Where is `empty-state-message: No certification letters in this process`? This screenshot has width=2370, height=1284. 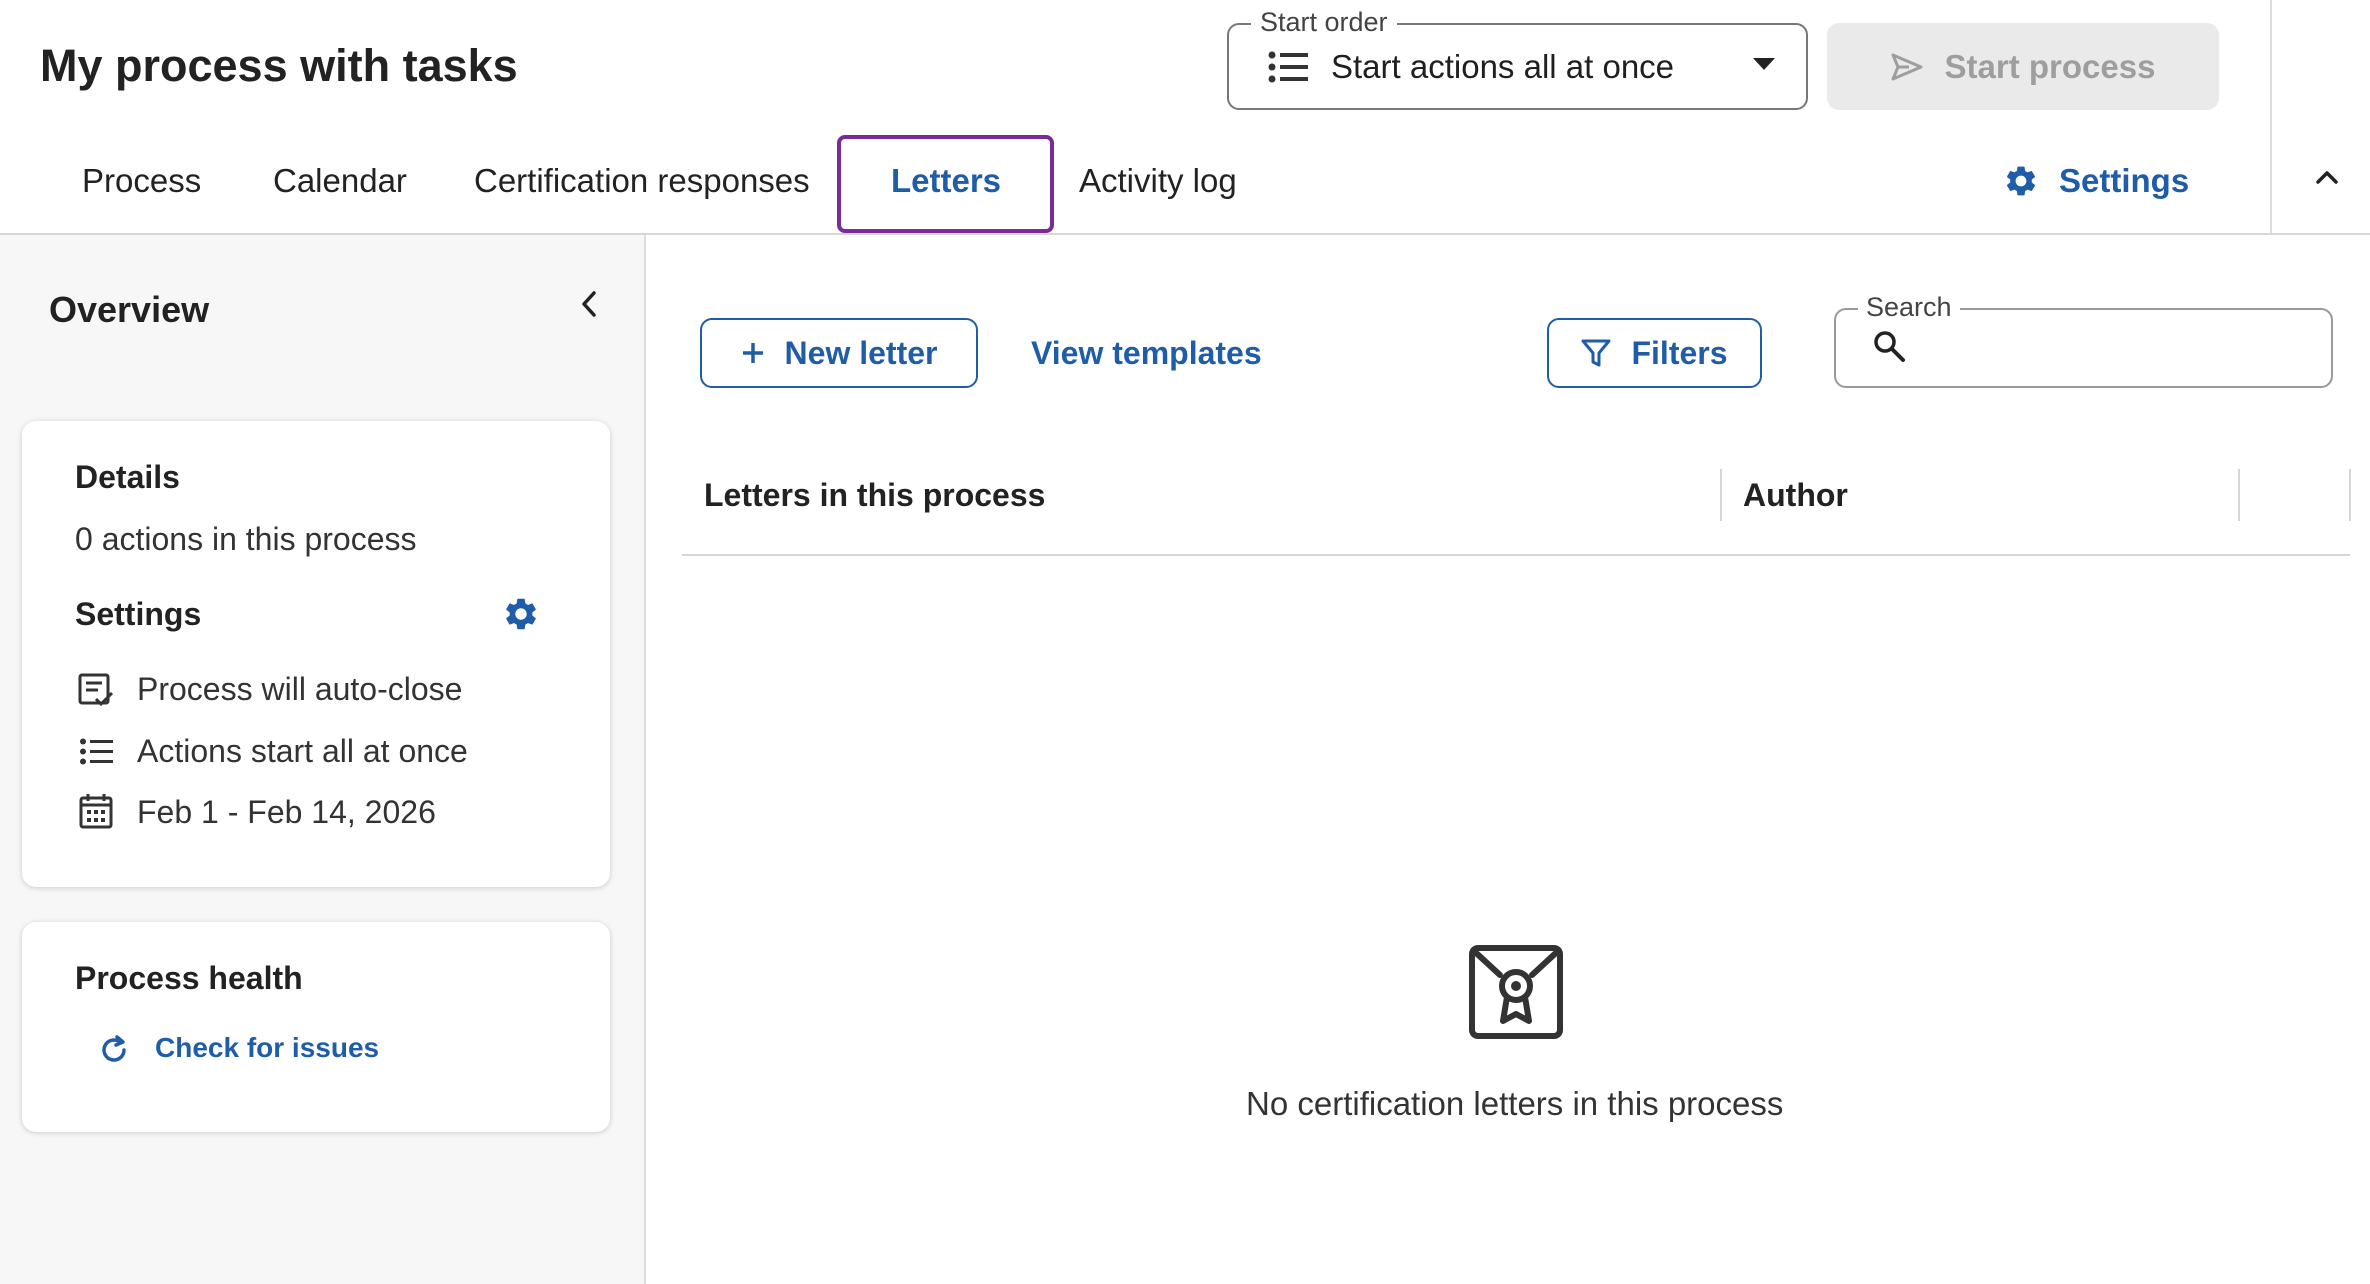 empty-state-message: No certification letters in this process is located at coordinates (1515, 1103).